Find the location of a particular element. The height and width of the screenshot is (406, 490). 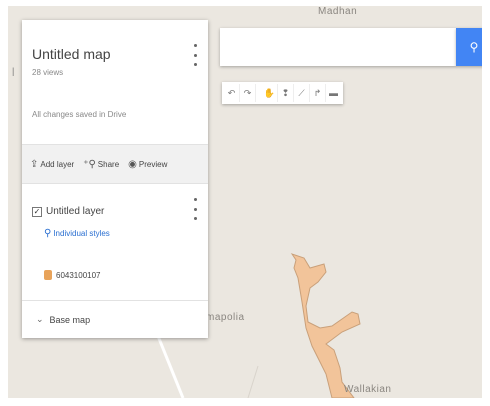

road-minor is located at coordinates (253, 381).